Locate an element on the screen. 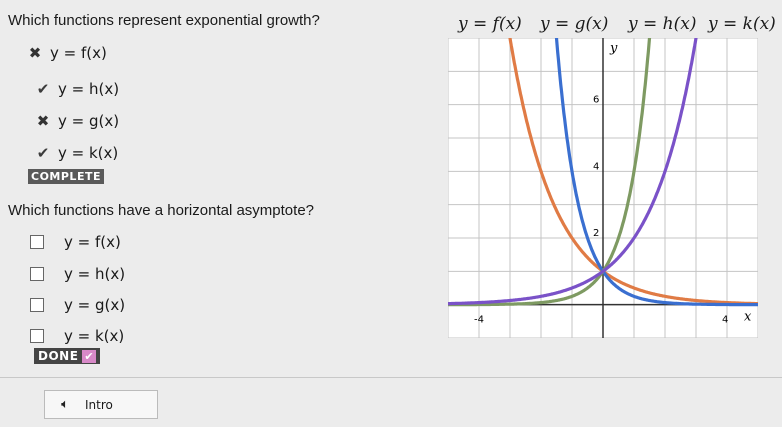 The image size is (782, 427). q2-option-3: y = g(x) is located at coordinates (77, 305).